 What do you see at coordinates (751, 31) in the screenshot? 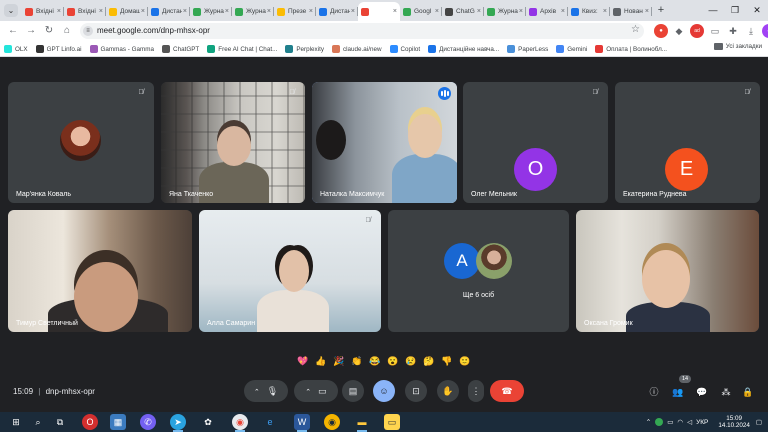
I see `downloads-icon: ⤓` at bounding box center [751, 31].